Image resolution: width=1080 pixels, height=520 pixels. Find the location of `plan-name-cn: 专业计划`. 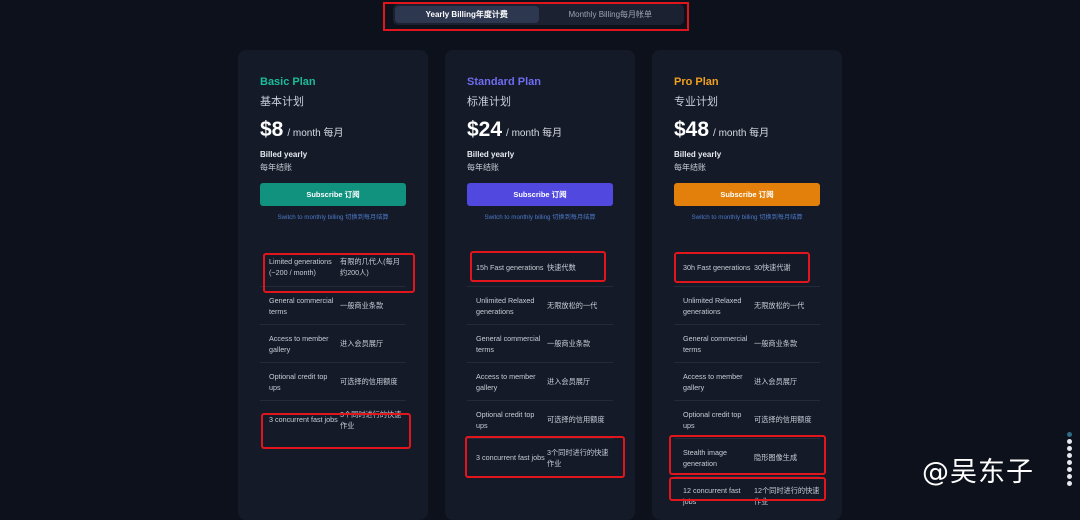

plan-name-cn: 专业计划 is located at coordinates (696, 102).